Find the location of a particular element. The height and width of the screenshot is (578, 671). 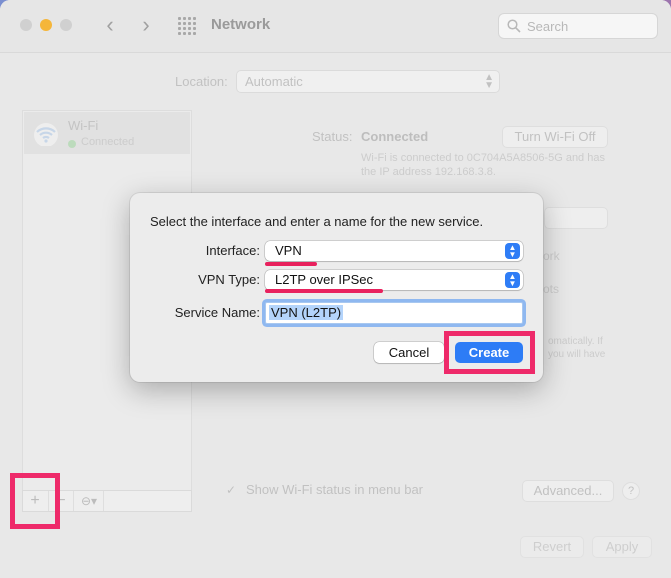

minimize-window-button is located at coordinates (46, 25).